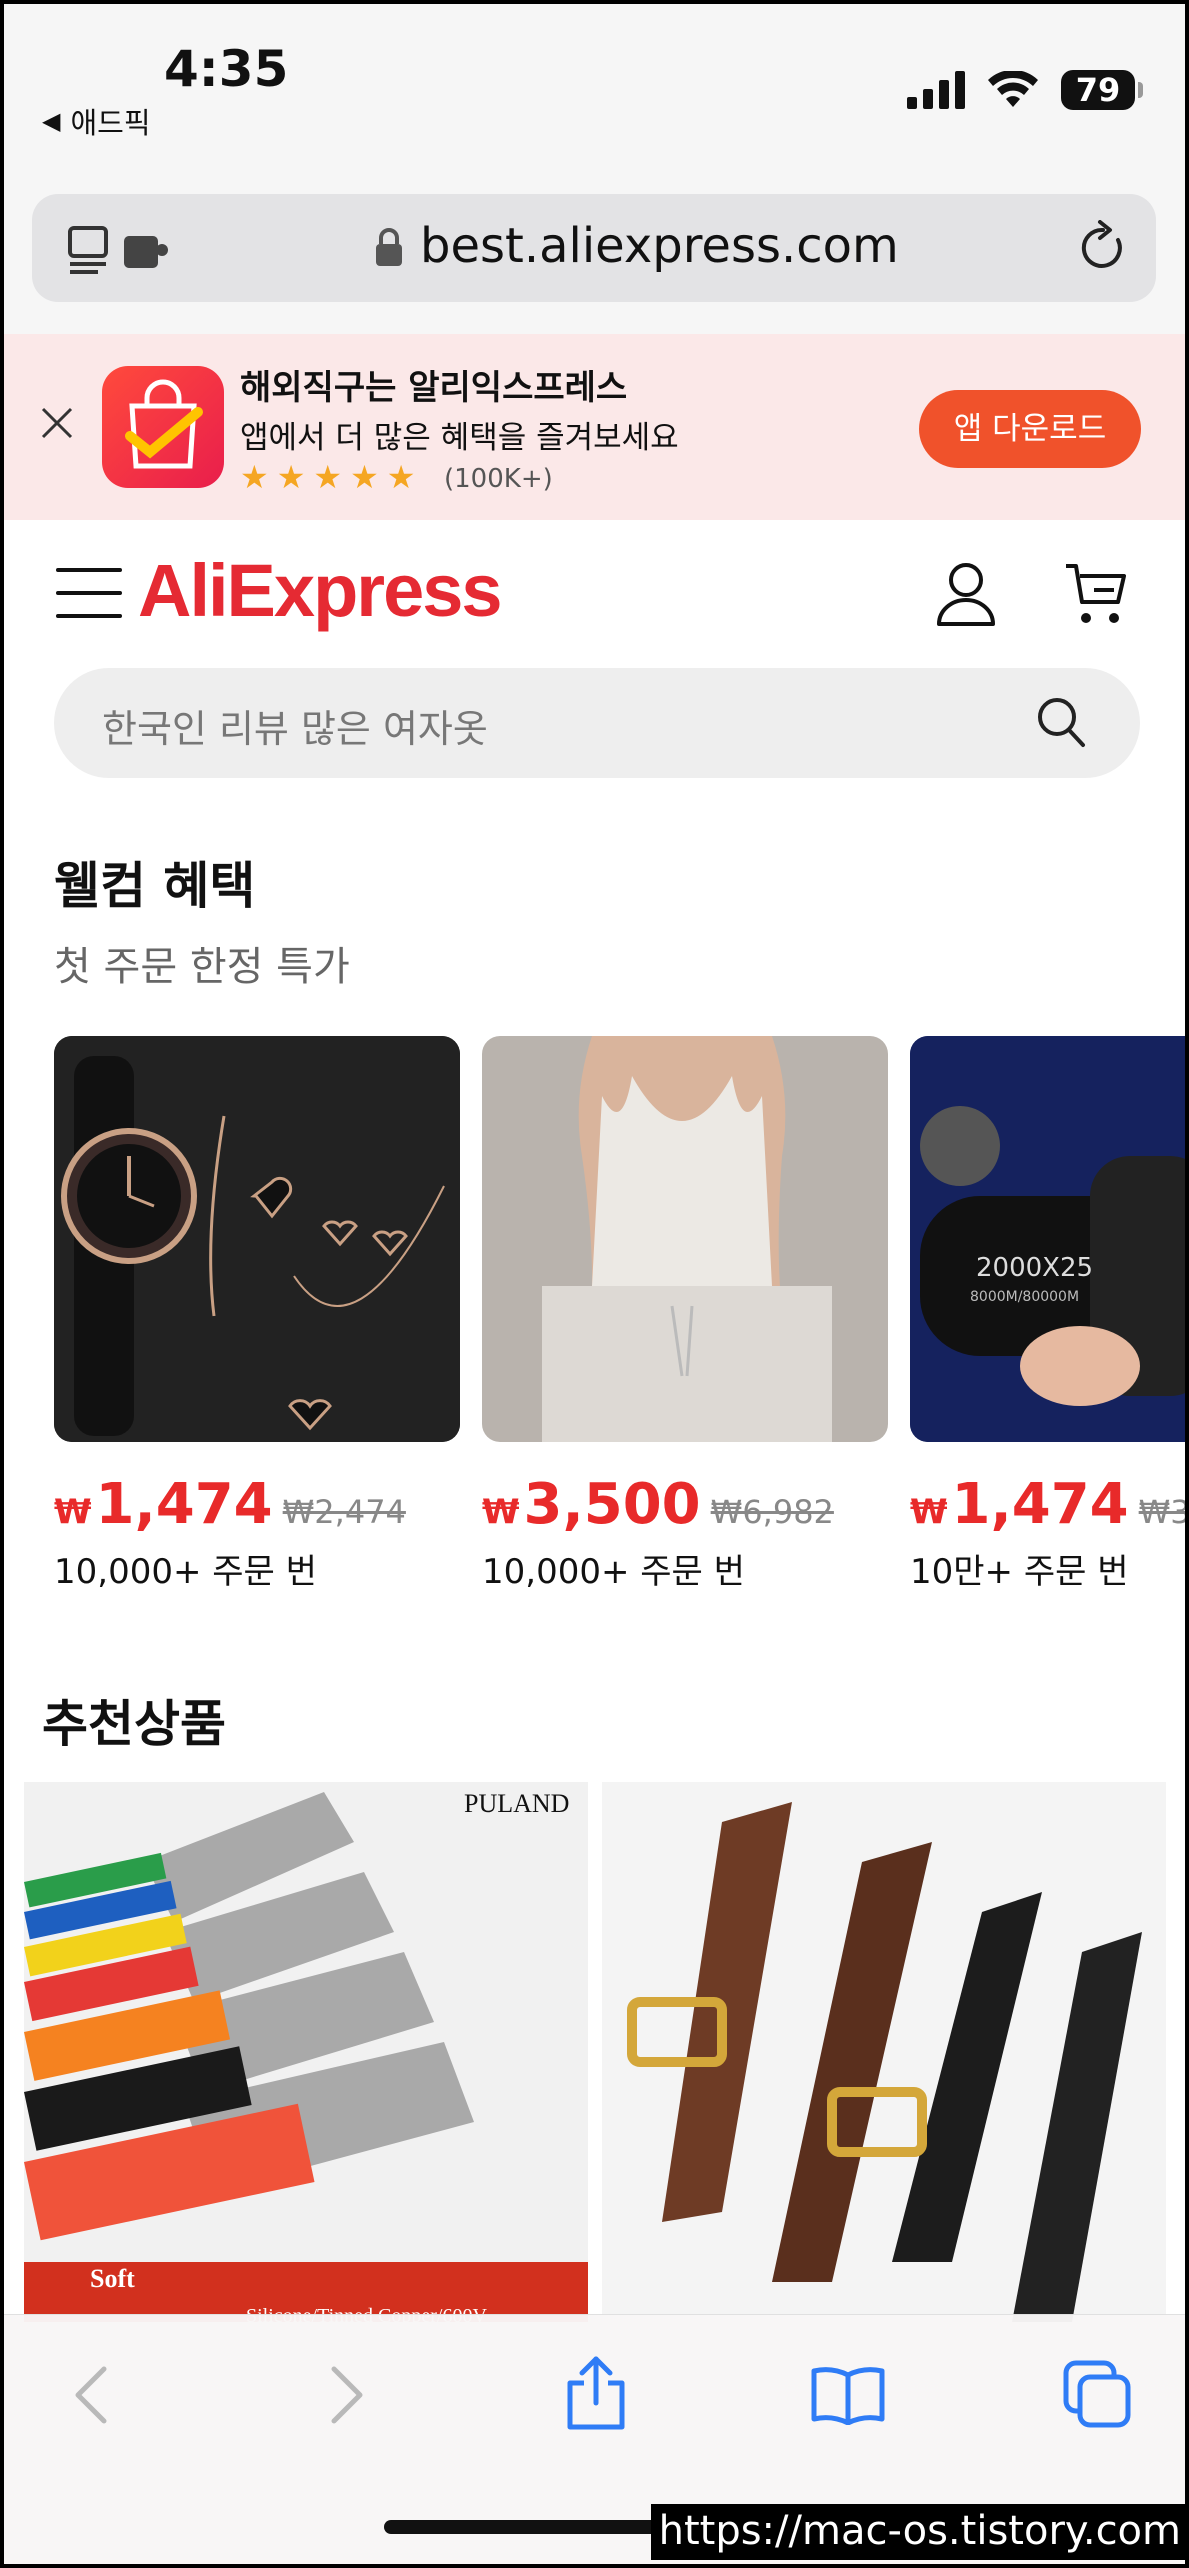 Image resolution: width=1189 pixels, height=2568 pixels. I want to click on clock: 4:35, so click(226, 69).